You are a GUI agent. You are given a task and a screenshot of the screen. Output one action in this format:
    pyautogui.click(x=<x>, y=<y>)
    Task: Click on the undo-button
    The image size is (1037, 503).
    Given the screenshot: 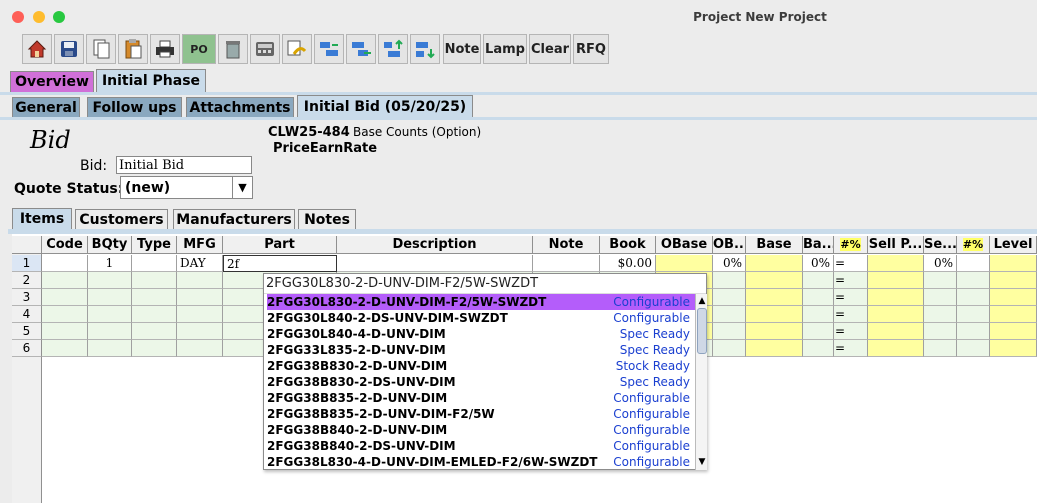 What is the action you would take?
    pyautogui.click(x=297, y=49)
    